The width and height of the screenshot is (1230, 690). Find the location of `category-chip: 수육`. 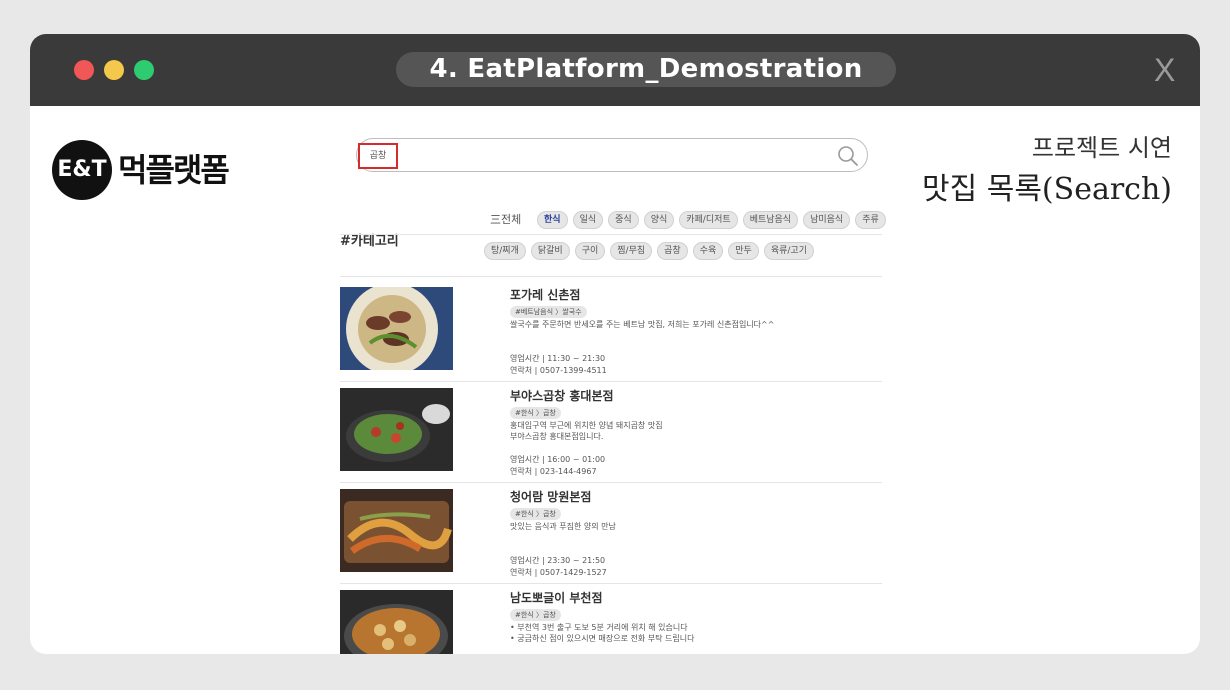

category-chip: 수육 is located at coordinates (708, 251).